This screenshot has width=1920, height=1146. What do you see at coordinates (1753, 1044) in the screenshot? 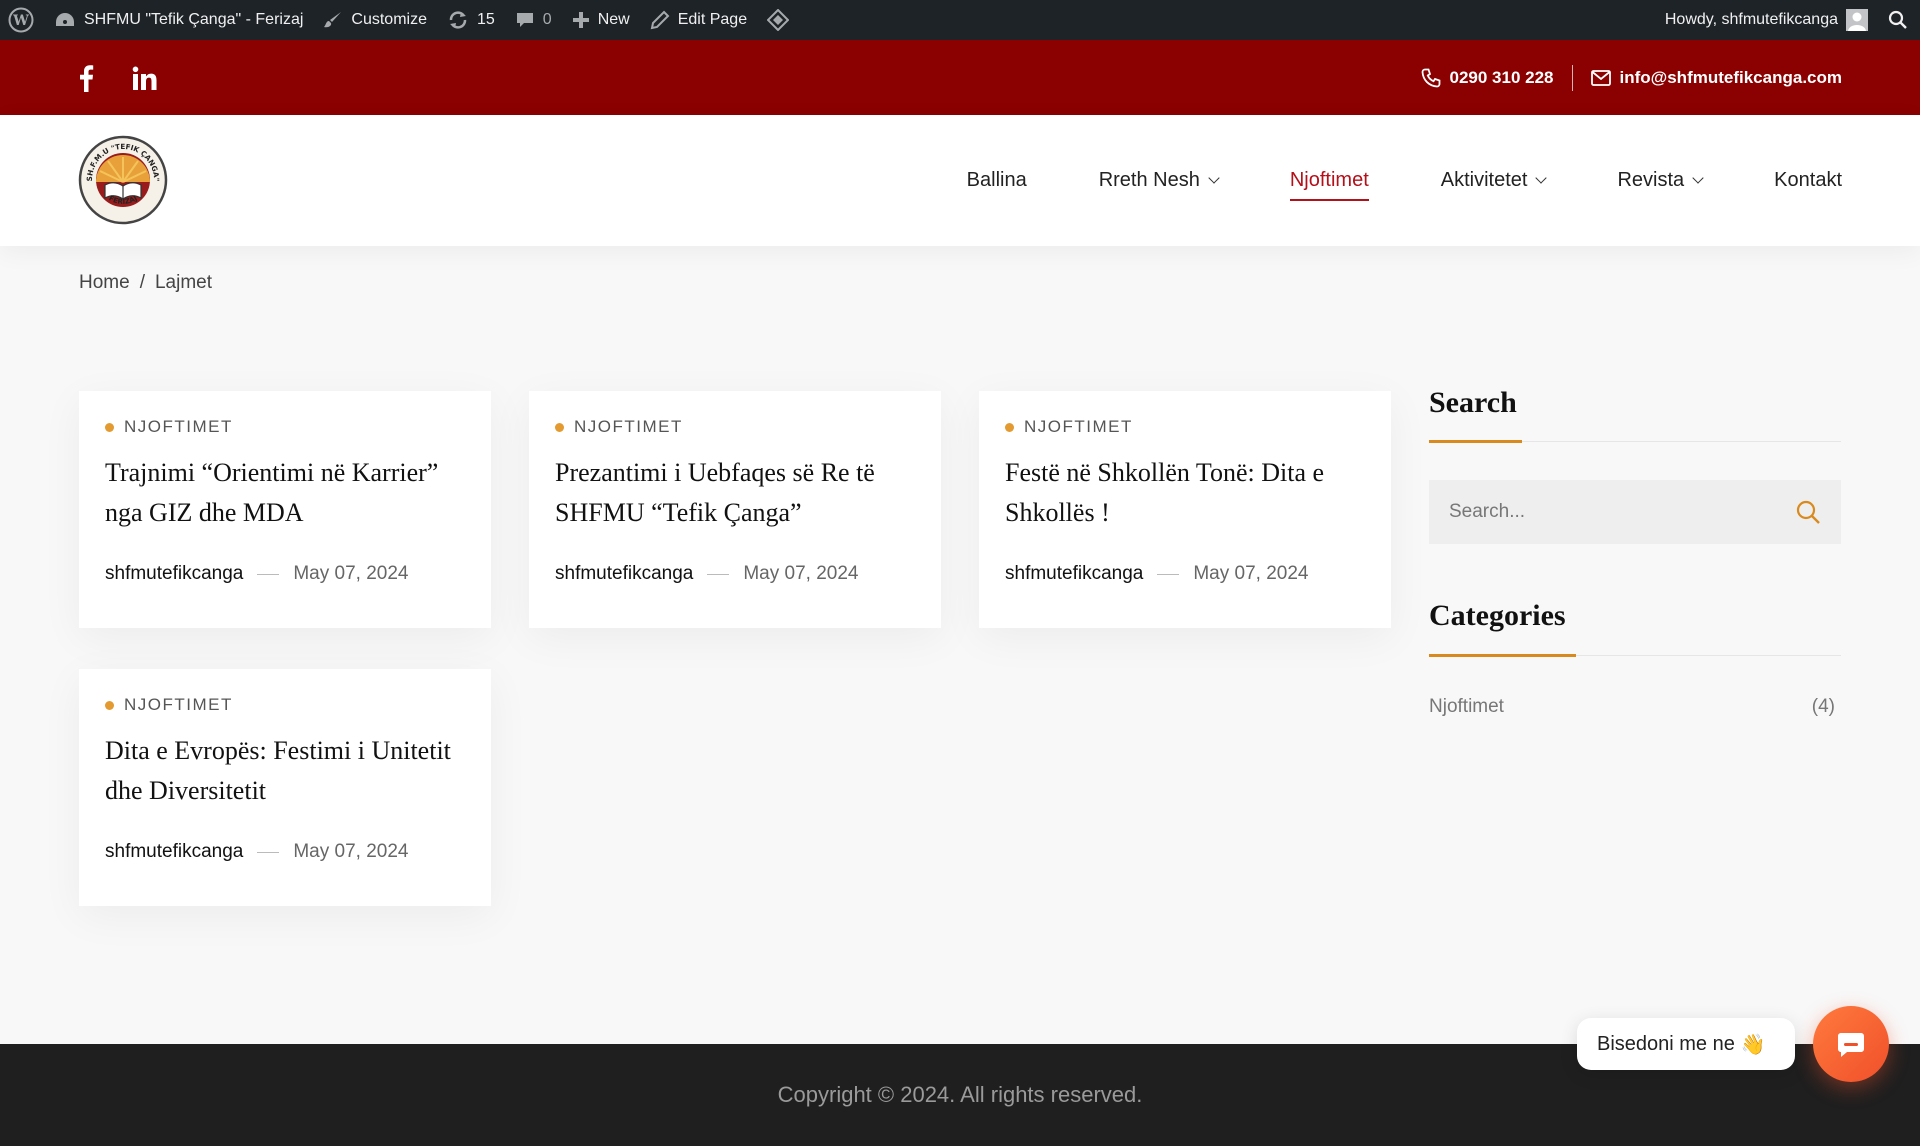
I see `waving-hand-icon: 👋` at bounding box center [1753, 1044].